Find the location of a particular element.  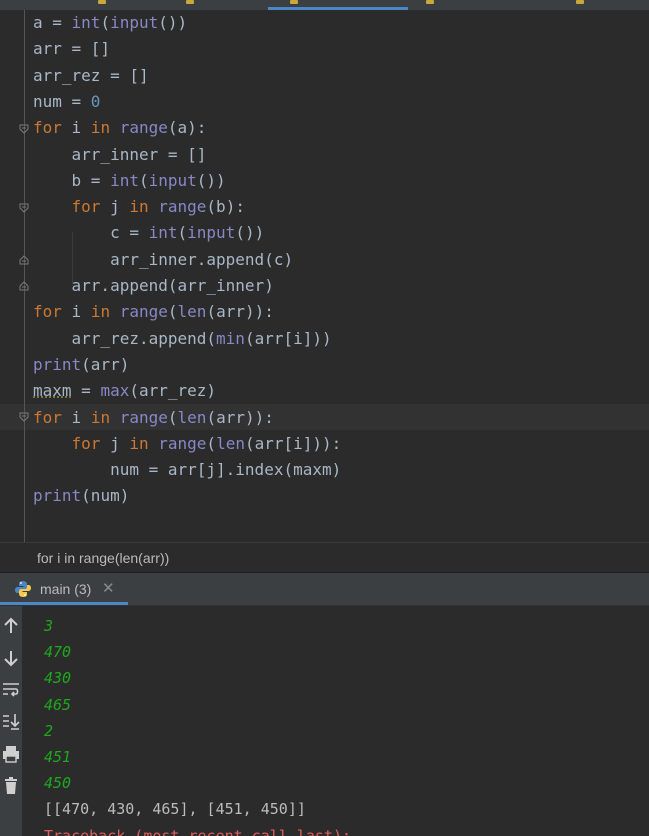

close-icon: ✕ is located at coordinates (108, 588).